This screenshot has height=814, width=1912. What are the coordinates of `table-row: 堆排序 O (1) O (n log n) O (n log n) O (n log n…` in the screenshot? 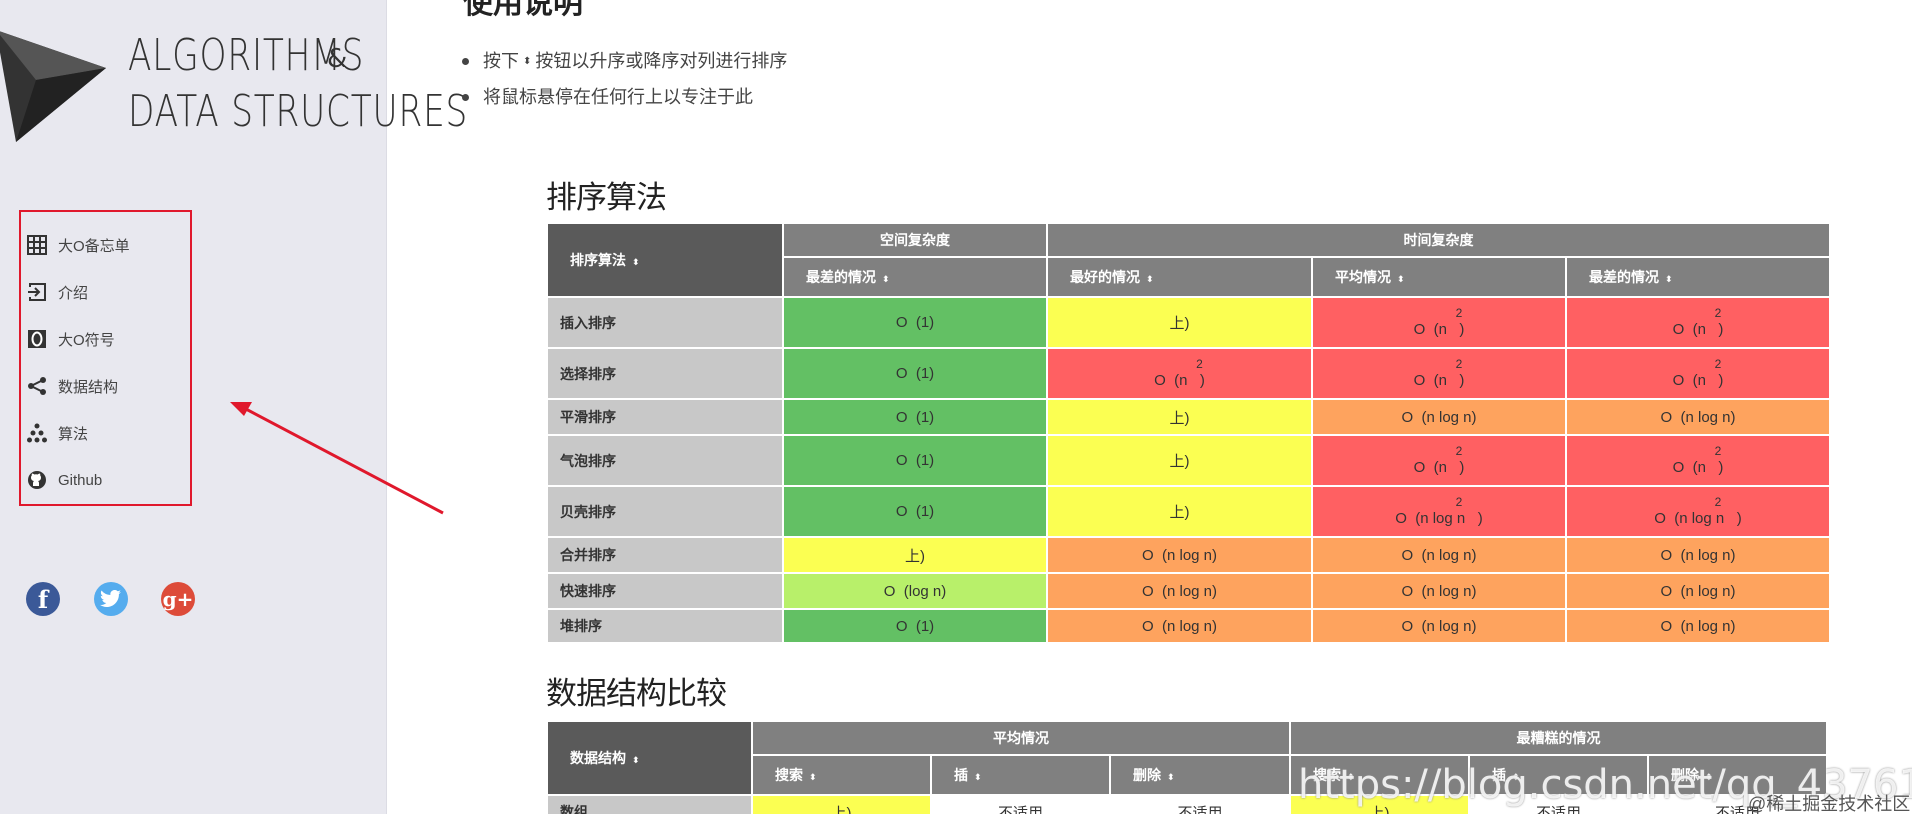 It's located at (1188, 626).